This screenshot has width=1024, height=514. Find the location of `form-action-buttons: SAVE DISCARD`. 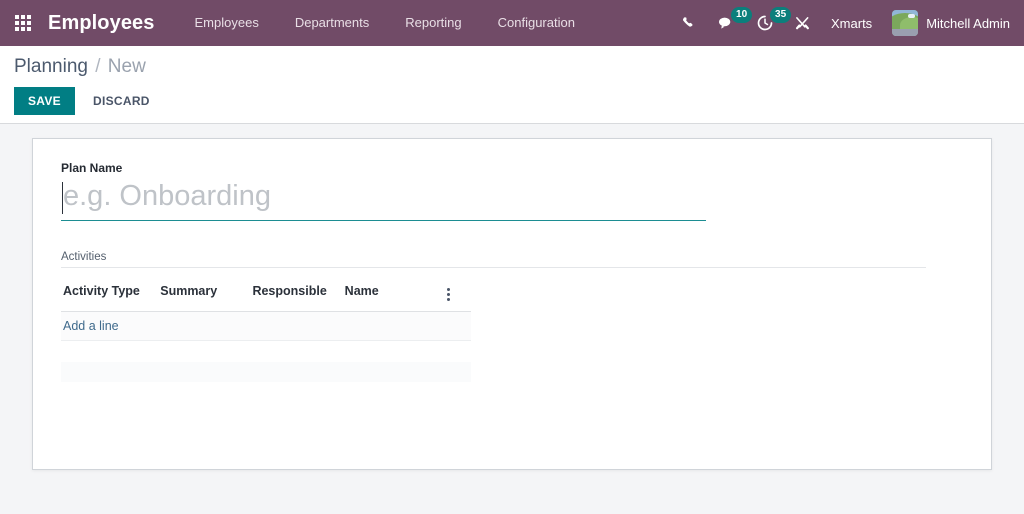

form-action-buttons: SAVE DISCARD is located at coordinates (512, 100).